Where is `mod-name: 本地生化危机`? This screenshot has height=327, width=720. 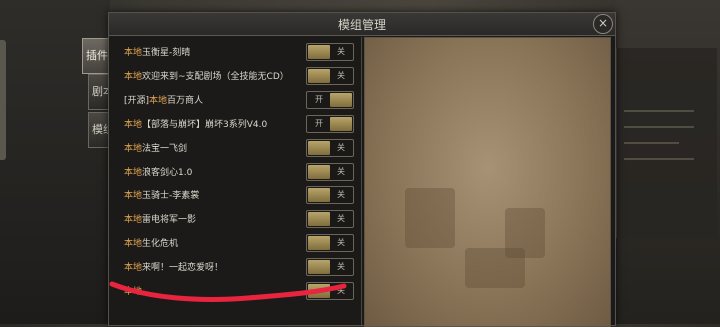 mod-name: 本地生化危机 is located at coordinates (151, 242).